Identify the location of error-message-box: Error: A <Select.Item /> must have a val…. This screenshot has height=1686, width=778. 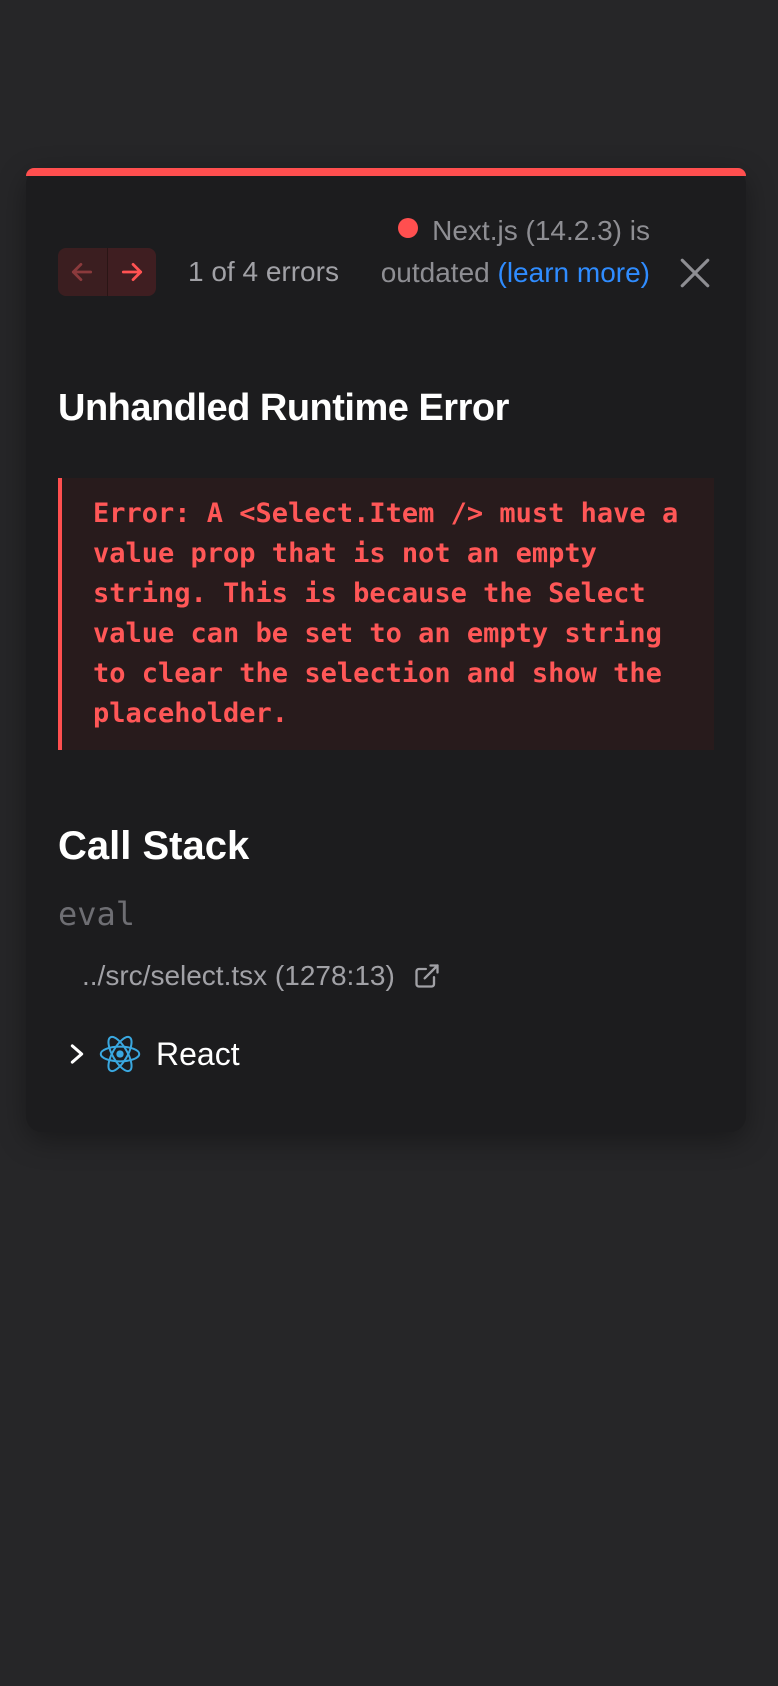
(386, 614).